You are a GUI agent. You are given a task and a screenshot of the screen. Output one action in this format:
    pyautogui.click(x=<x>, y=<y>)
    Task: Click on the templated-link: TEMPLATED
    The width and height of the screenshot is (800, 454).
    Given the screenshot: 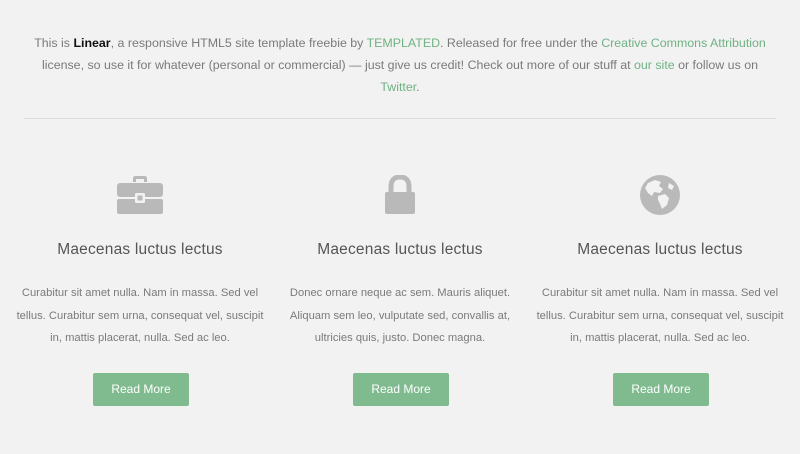 What is the action you would take?
    pyautogui.click(x=403, y=43)
    